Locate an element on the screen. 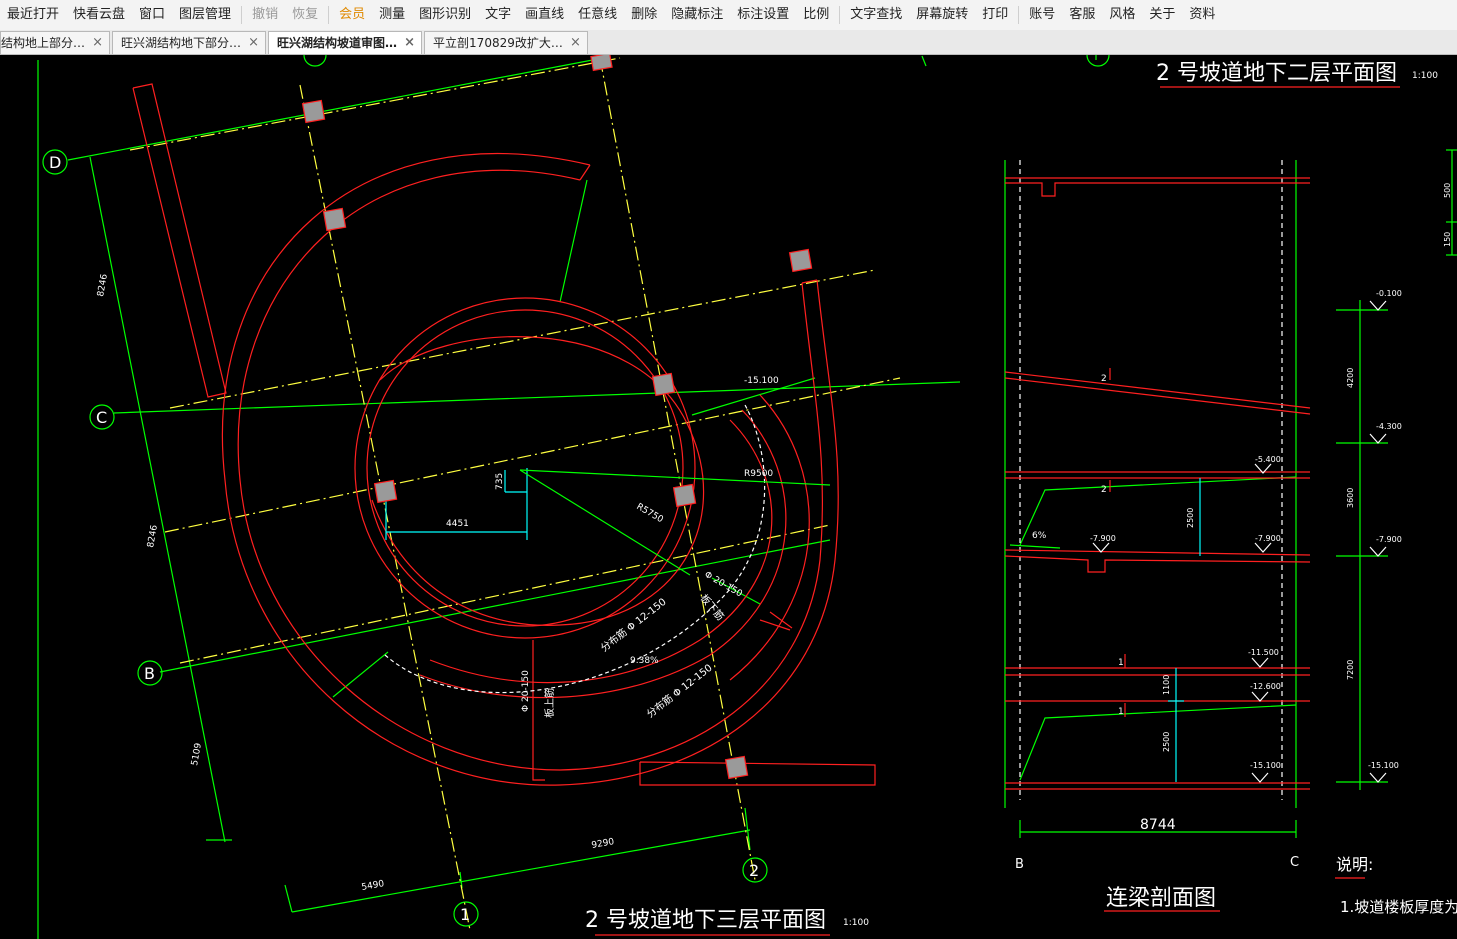 Image resolution: width=1457 pixels, height=939 pixels. document-tab-2: 旺兴湖结构坡道审图… × is located at coordinates (345, 42).